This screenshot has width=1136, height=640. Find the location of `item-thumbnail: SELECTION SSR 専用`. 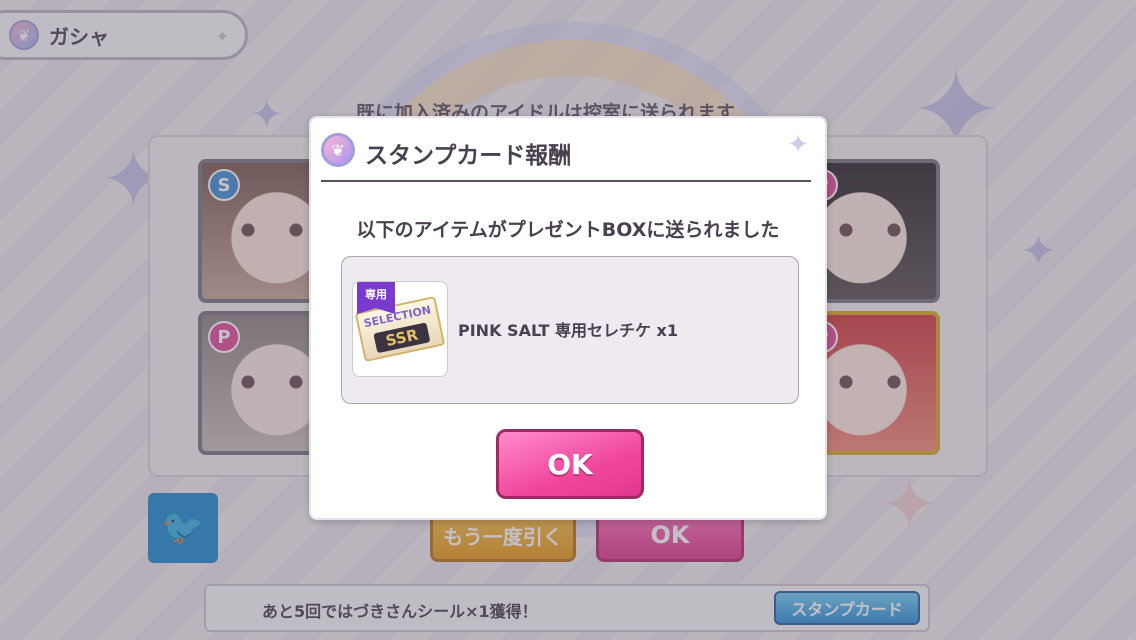

item-thumbnail: SELECTION SSR 専用 is located at coordinates (400, 329).